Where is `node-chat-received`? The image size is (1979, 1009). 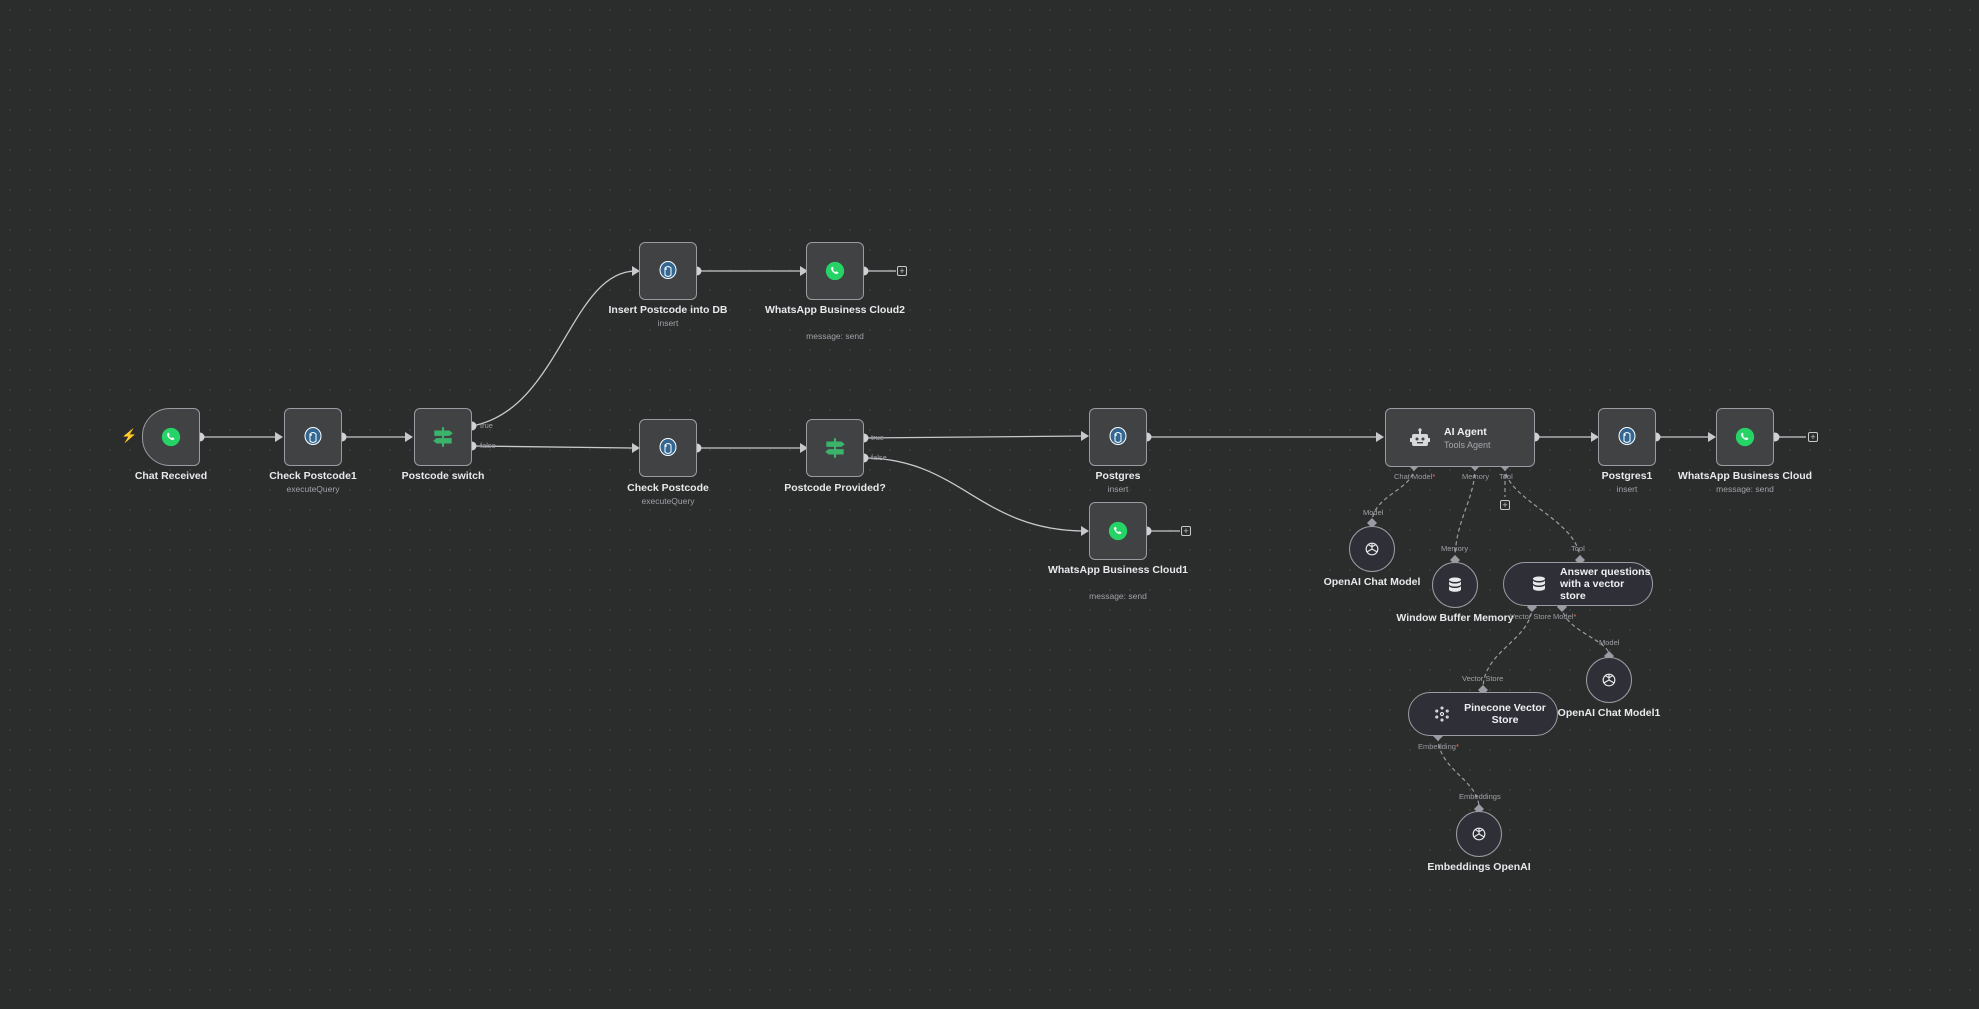 node-chat-received is located at coordinates (171, 437).